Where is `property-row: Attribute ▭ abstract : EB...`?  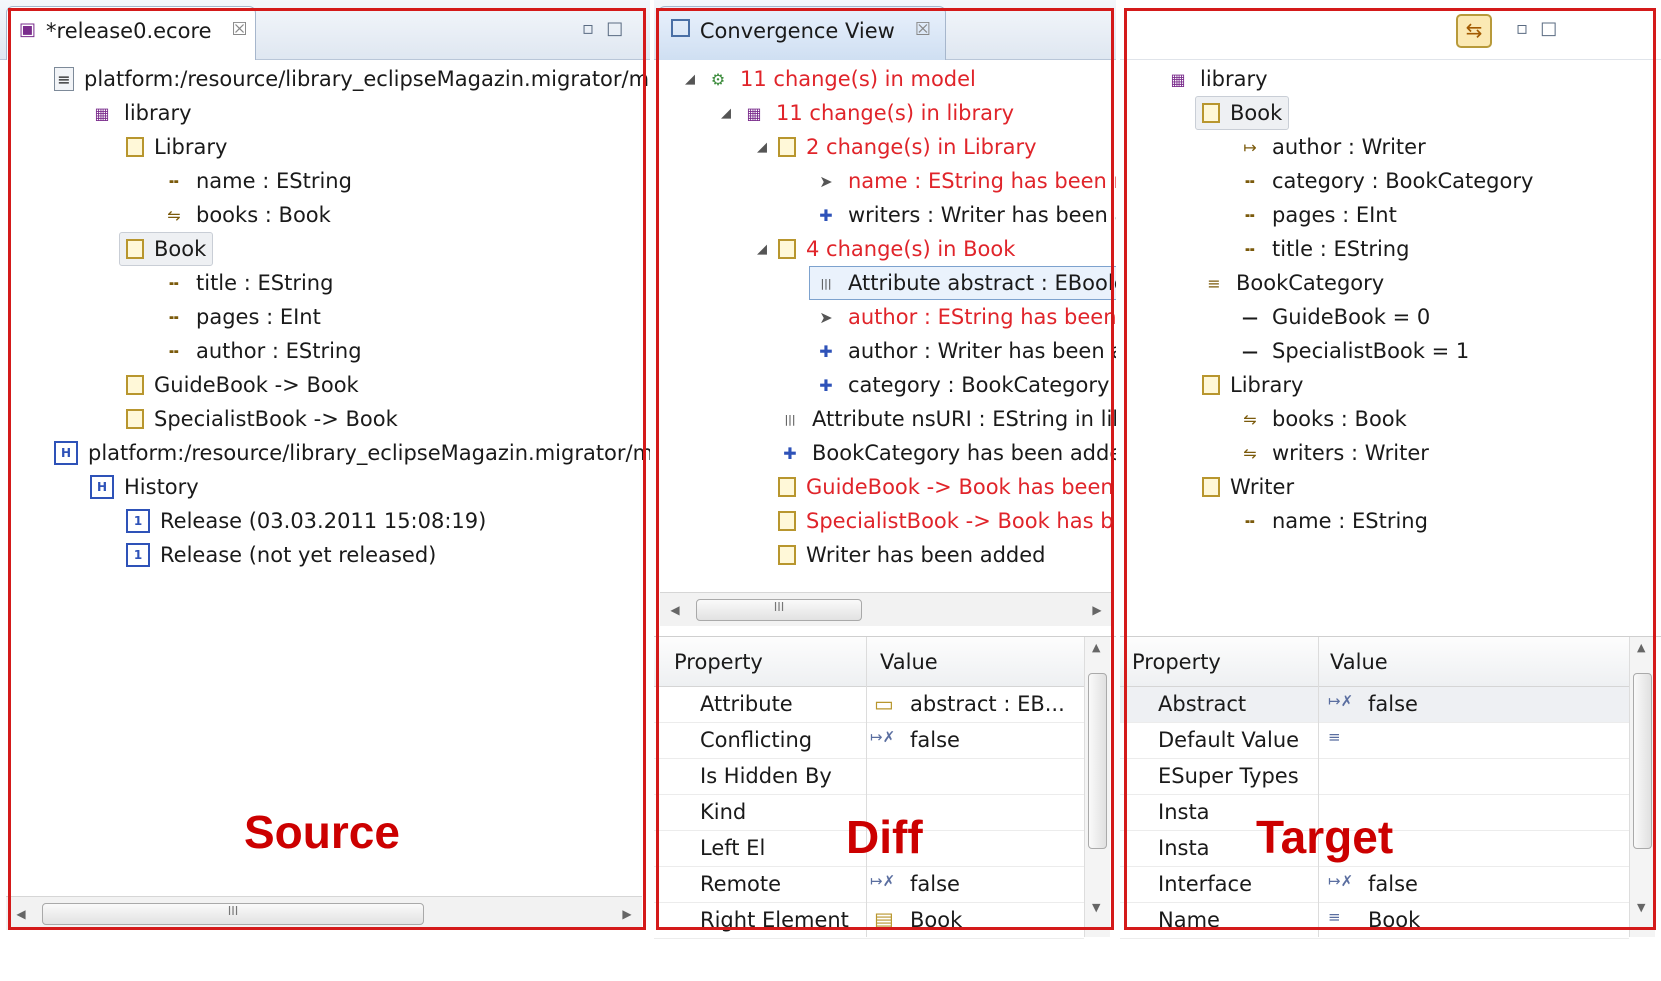 property-row: Attribute ▭ abstract : EB... is located at coordinates (869, 705).